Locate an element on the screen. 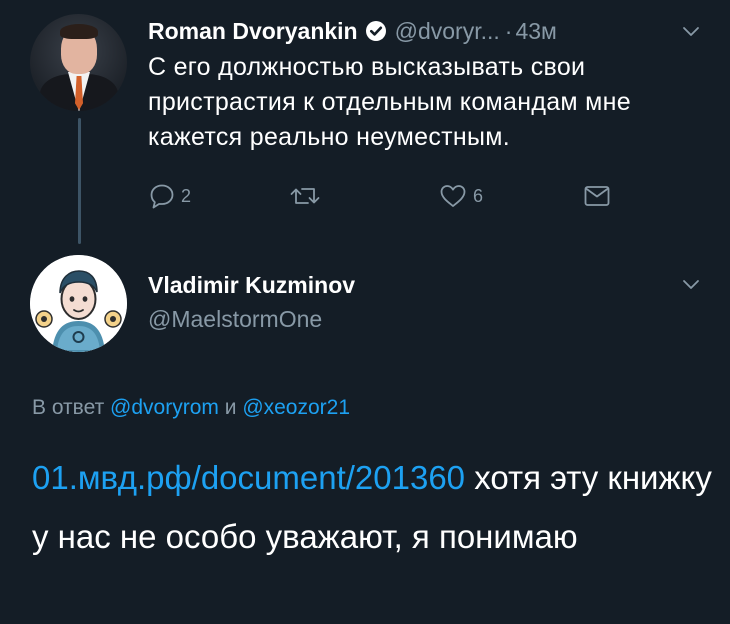 The height and width of the screenshot is (624, 730). main-tweet-handle: @MaelstormOne is located at coordinates (235, 319).